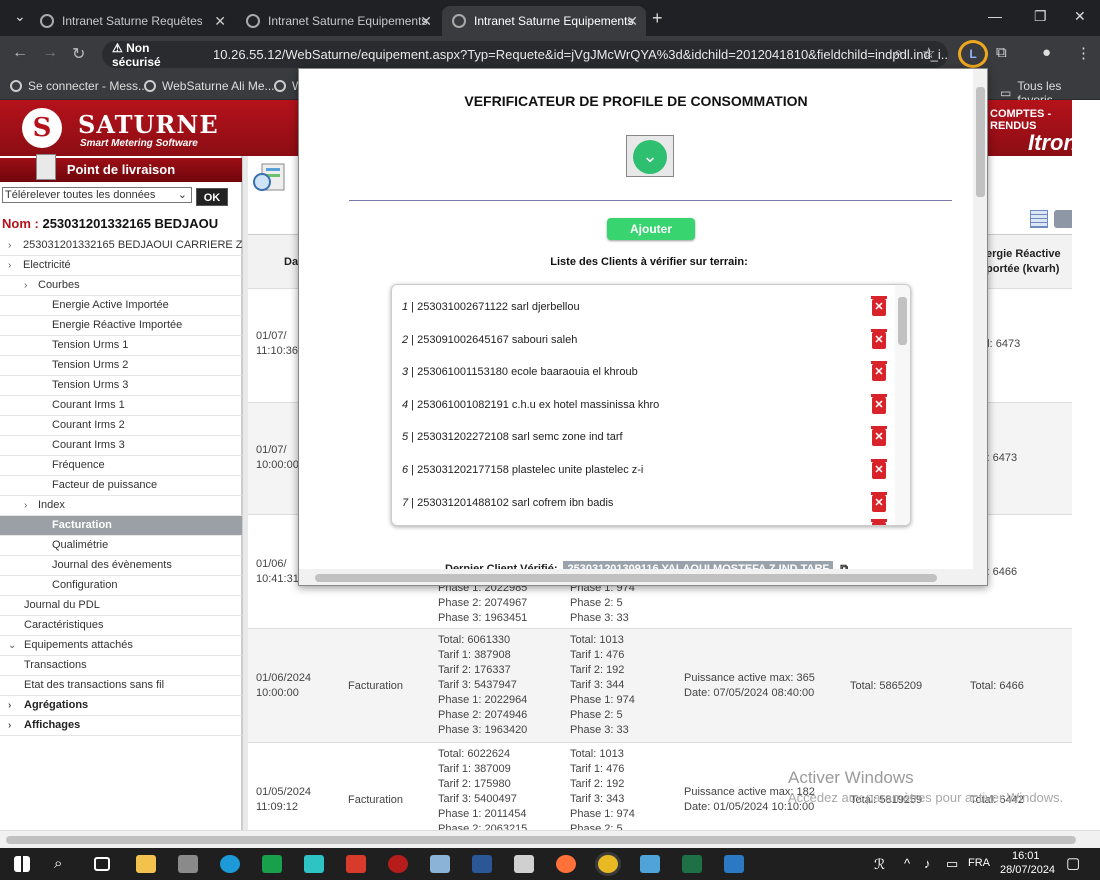 Image resolution: width=1100 pixels, height=880 pixels. I want to click on sidebar-item: Tension Urms 1, so click(121, 346).